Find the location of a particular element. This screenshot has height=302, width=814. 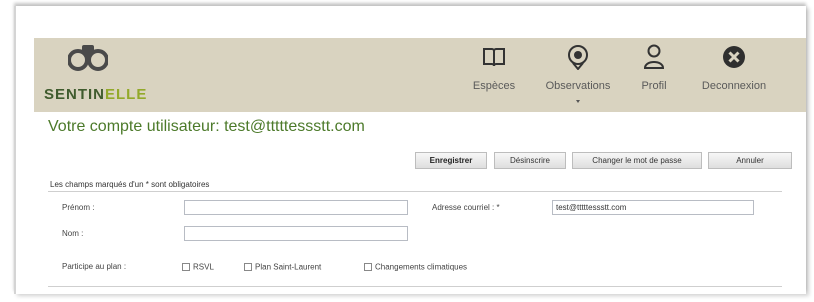

plan-climate-label: Changements climatiques is located at coordinates (421, 267).